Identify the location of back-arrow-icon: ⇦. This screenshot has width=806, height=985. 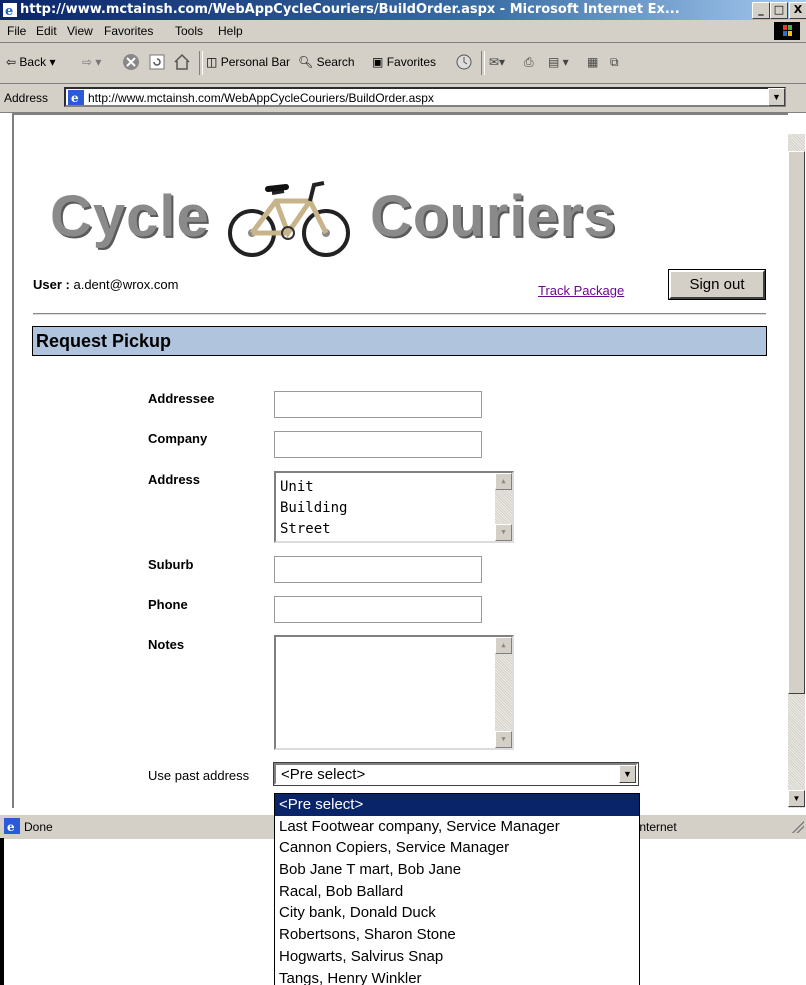
(11, 62).